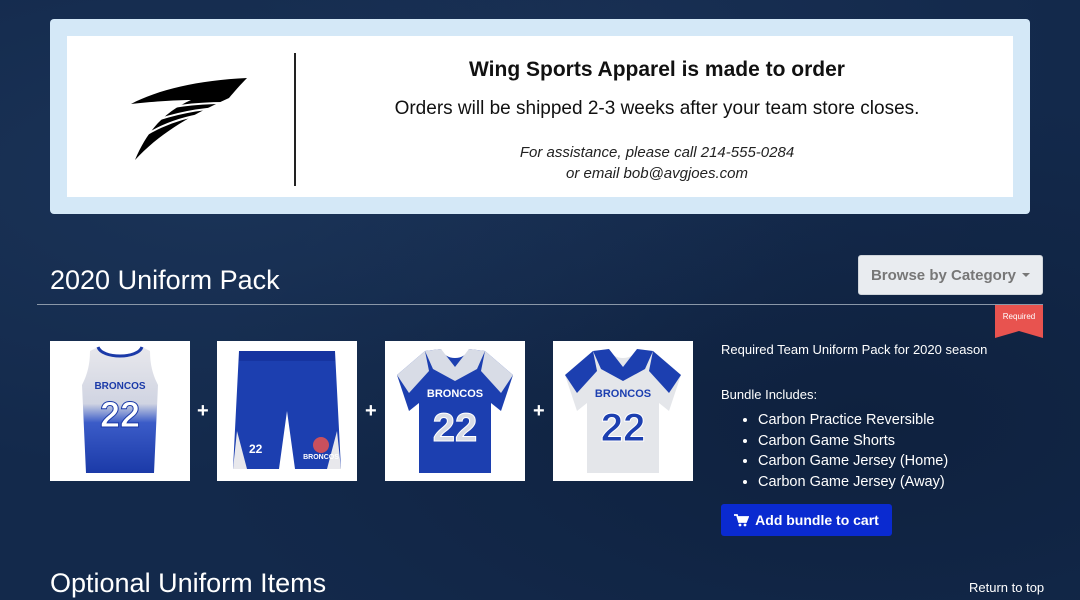  I want to click on banner-title: Wing Sports Apparel is made to order, so click(657, 69).